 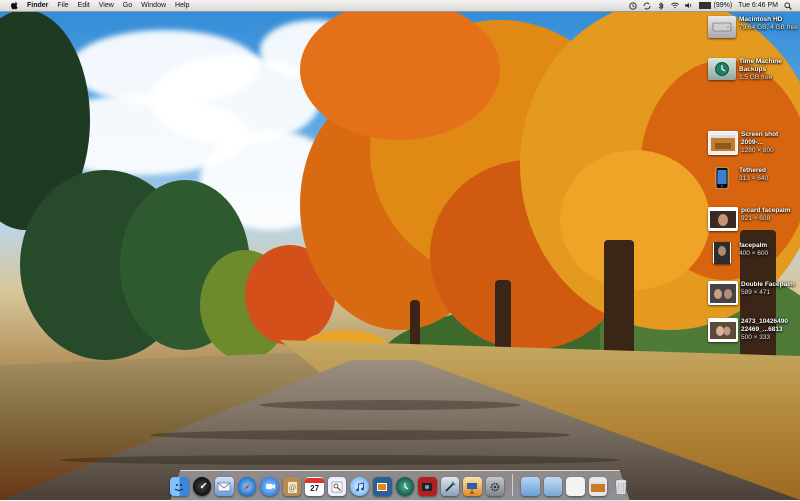 I want to click on dashboard-icon, so click(x=202, y=486).